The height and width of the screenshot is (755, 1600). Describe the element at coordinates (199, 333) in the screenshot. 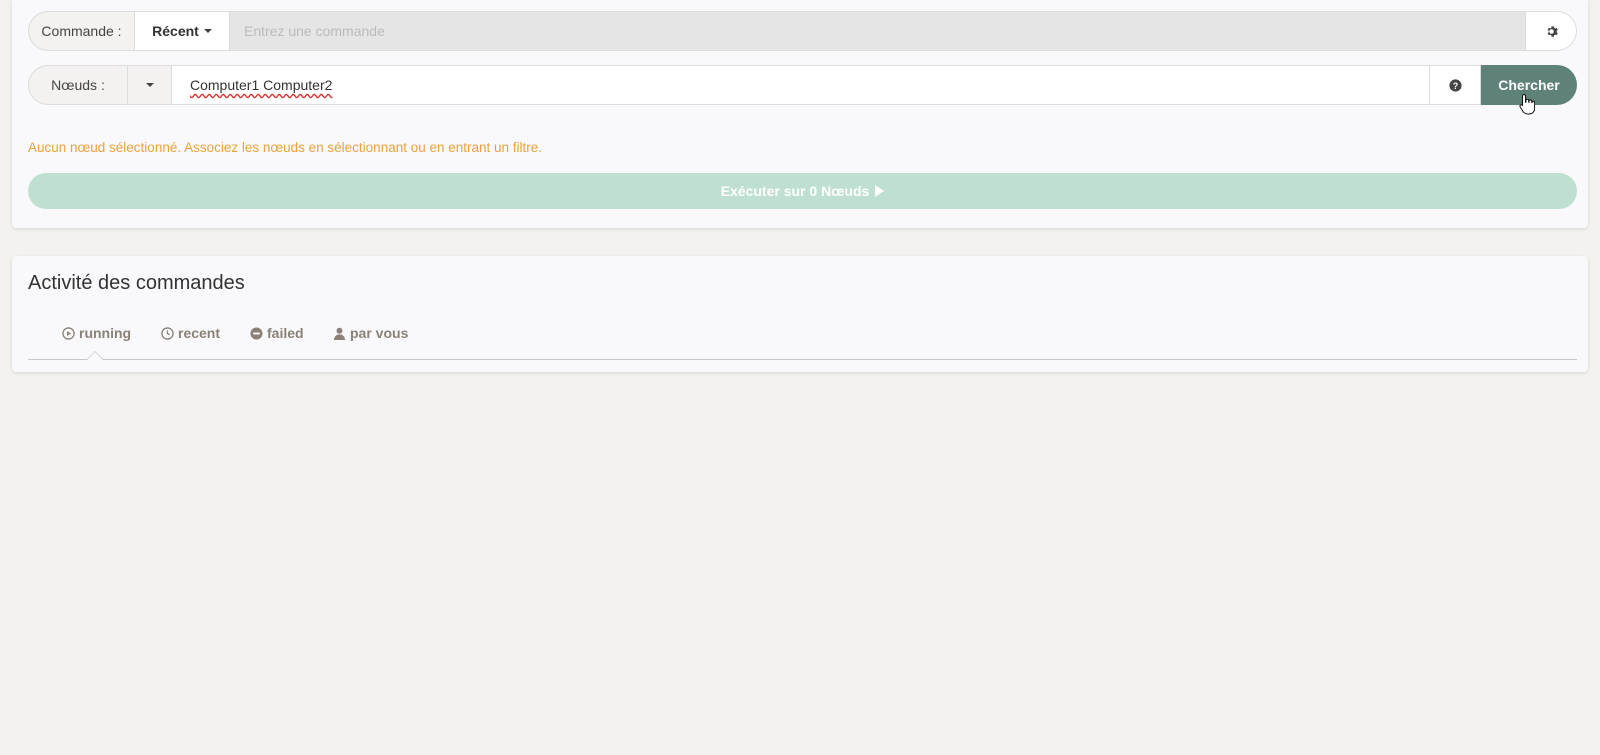

I see `tab-label: recent` at that location.